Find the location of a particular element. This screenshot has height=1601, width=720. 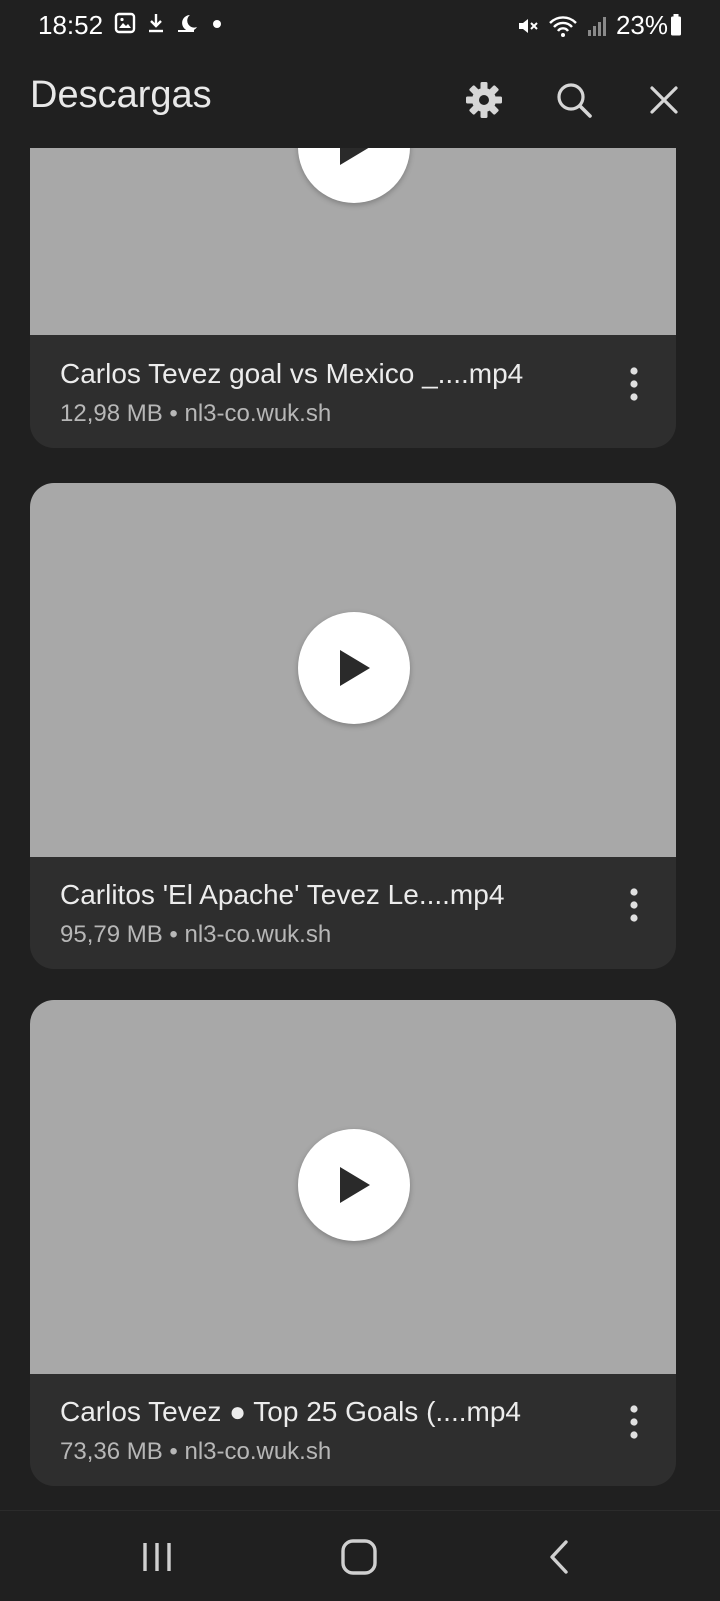

image-icon is located at coordinates (125, 23).